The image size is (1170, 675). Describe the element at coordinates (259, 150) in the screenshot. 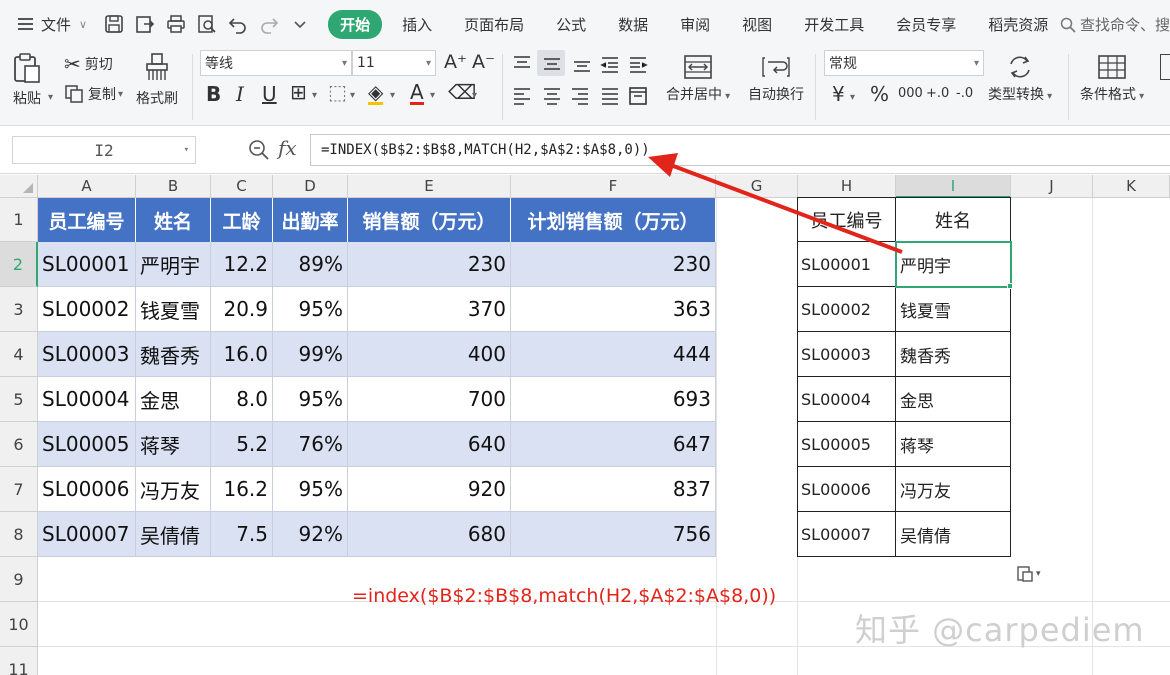

I see `zoom-icon` at that location.